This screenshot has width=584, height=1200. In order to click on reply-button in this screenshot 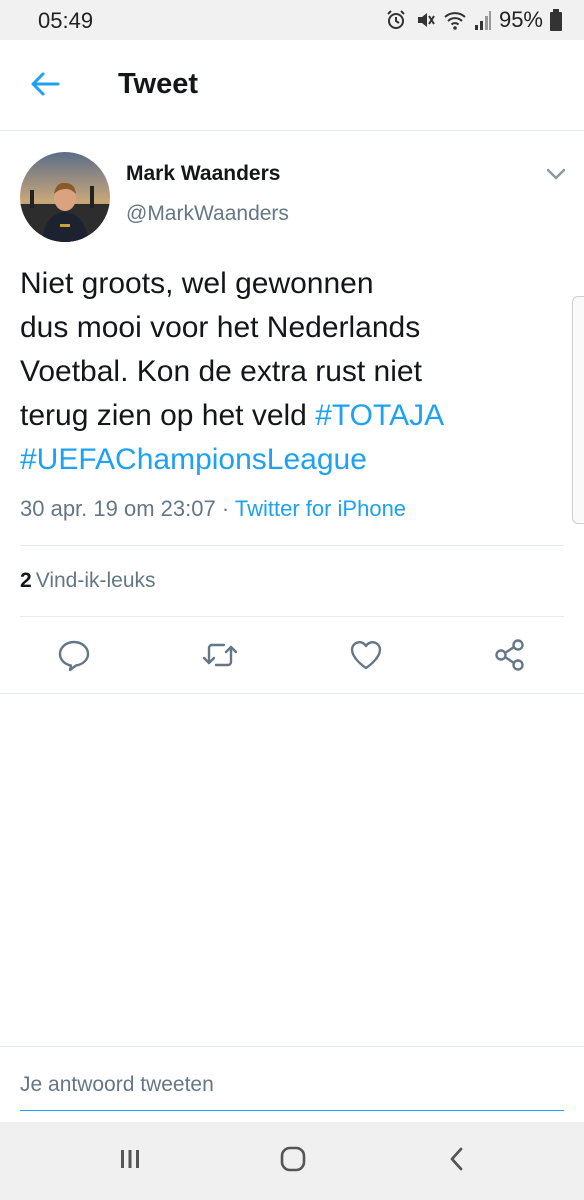, I will do `click(74, 657)`.